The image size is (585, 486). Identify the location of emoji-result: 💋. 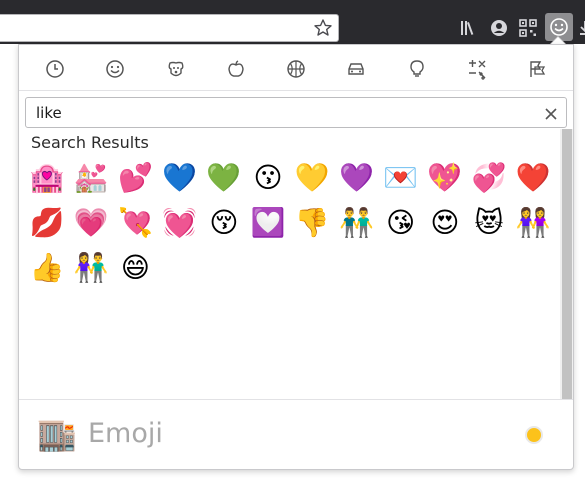
(47, 223).